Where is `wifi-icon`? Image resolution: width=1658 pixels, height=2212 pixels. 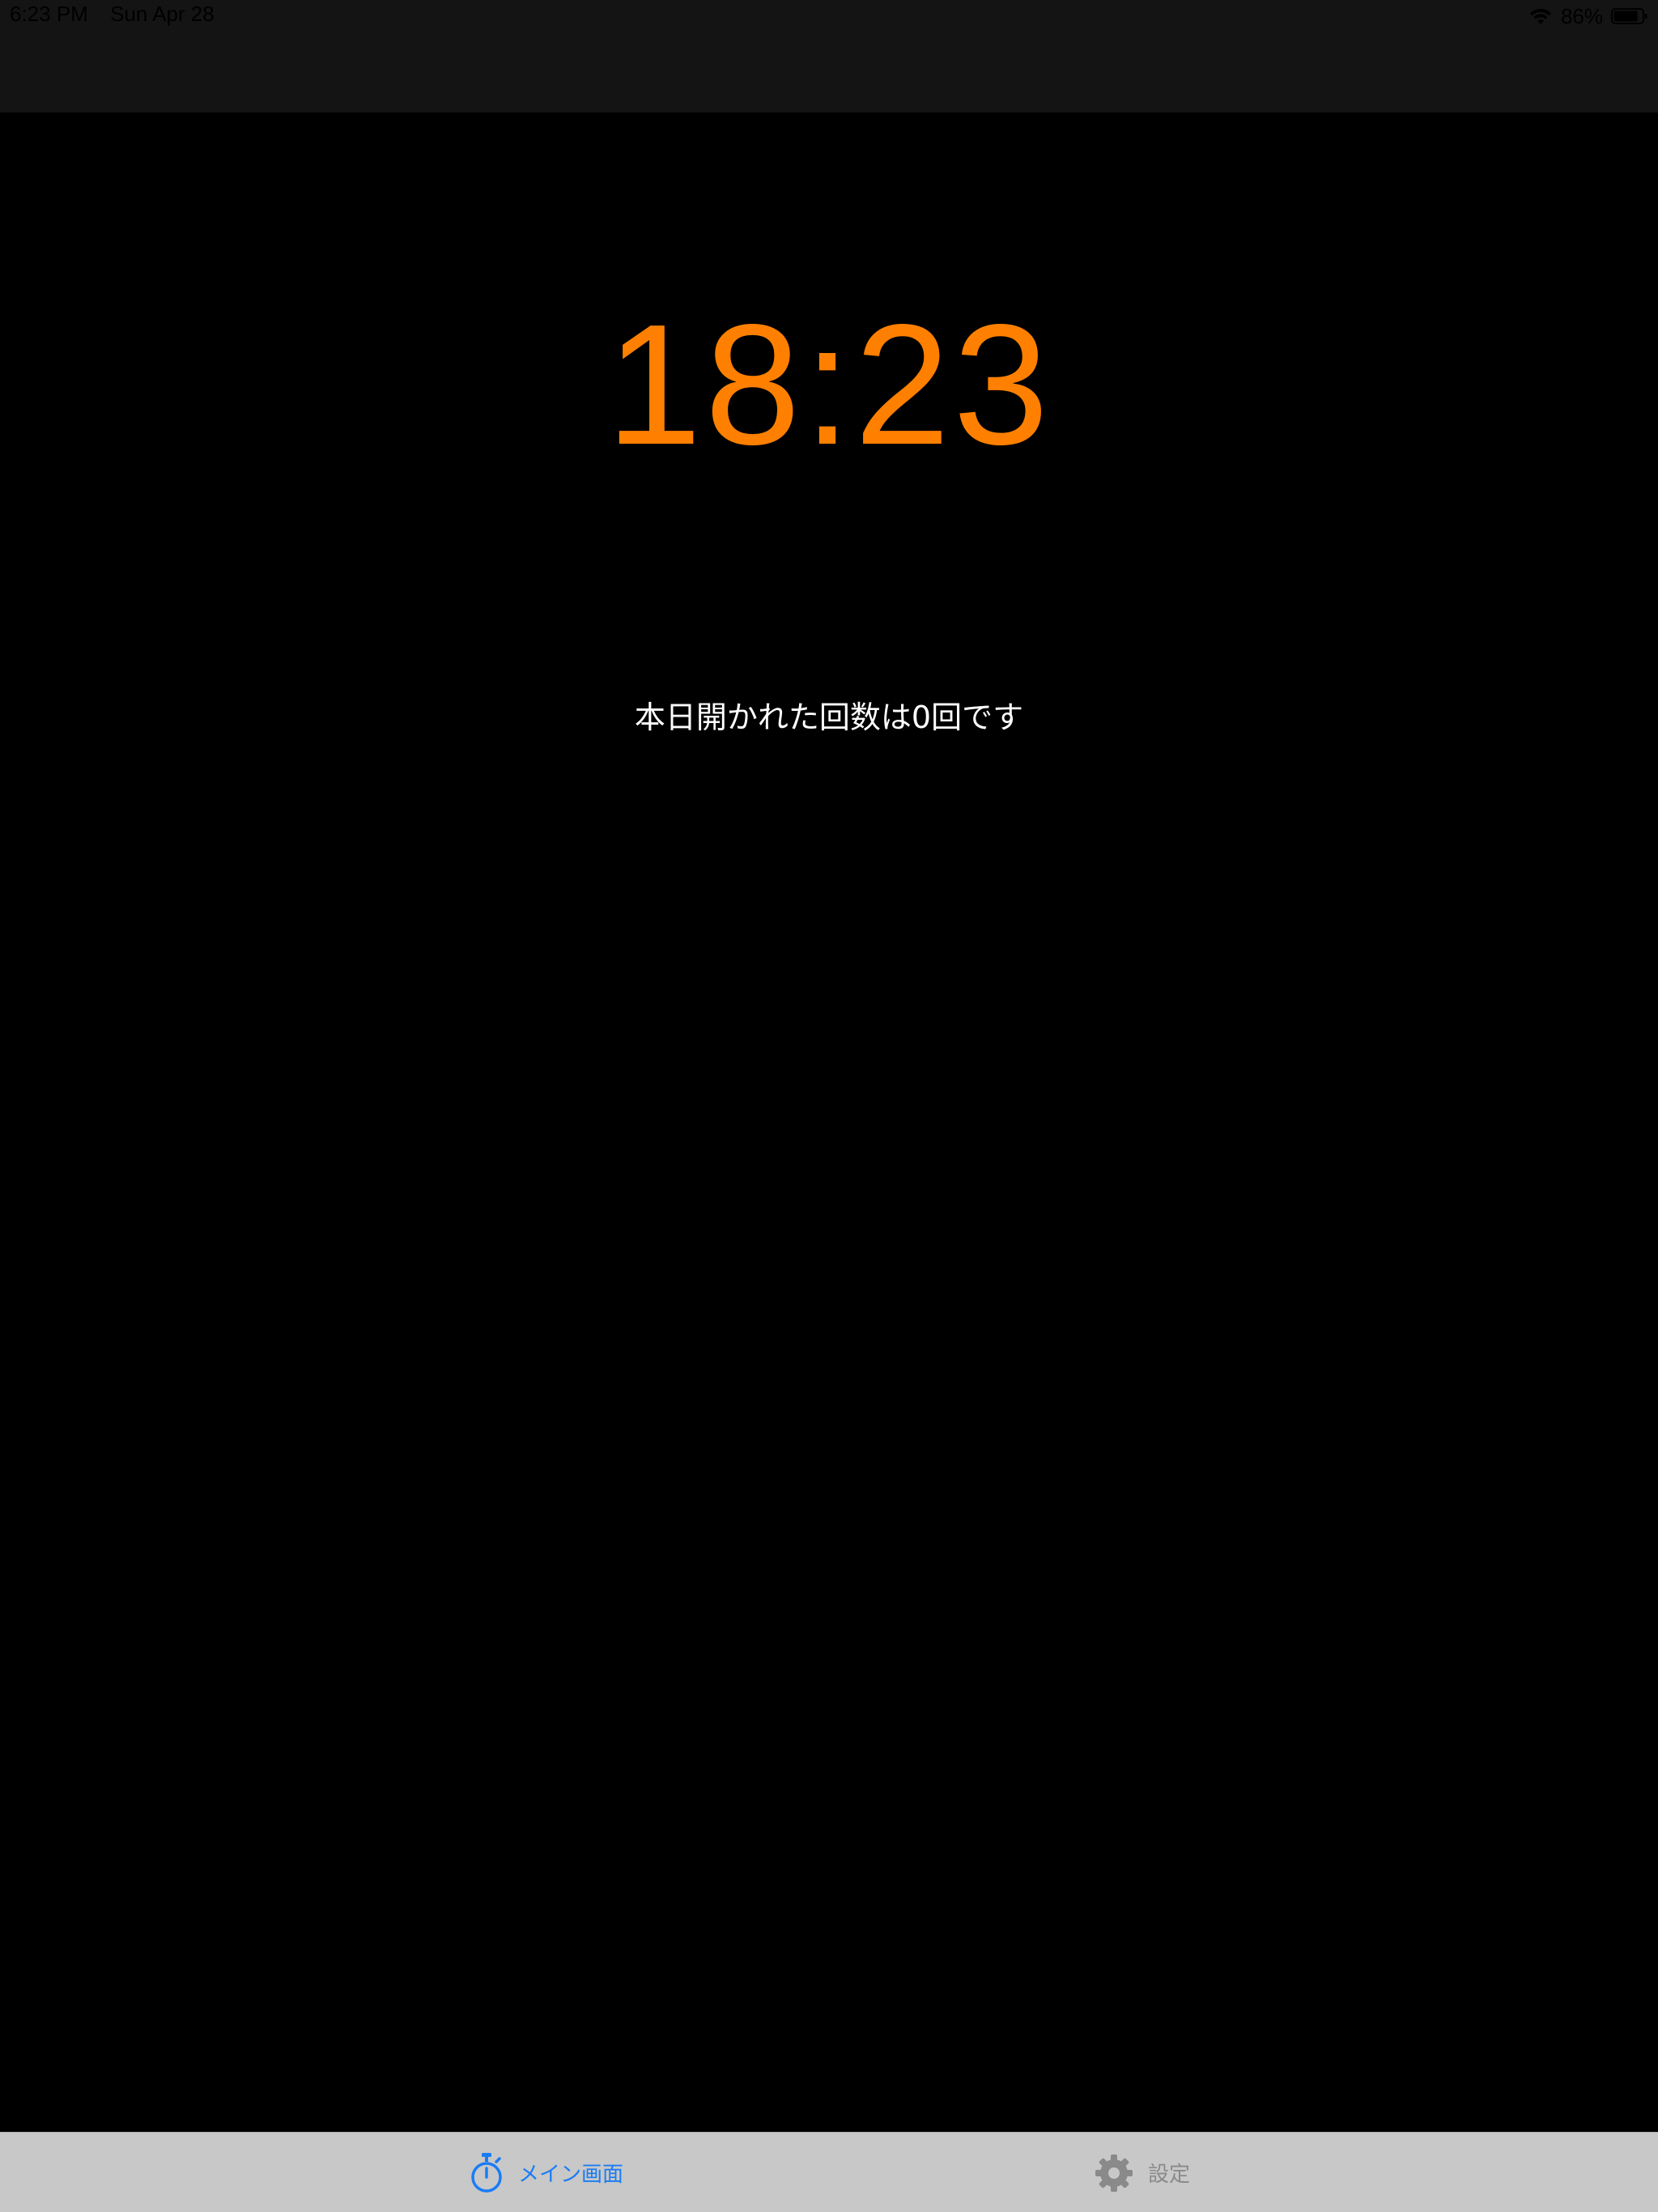
wifi-icon is located at coordinates (1540, 16).